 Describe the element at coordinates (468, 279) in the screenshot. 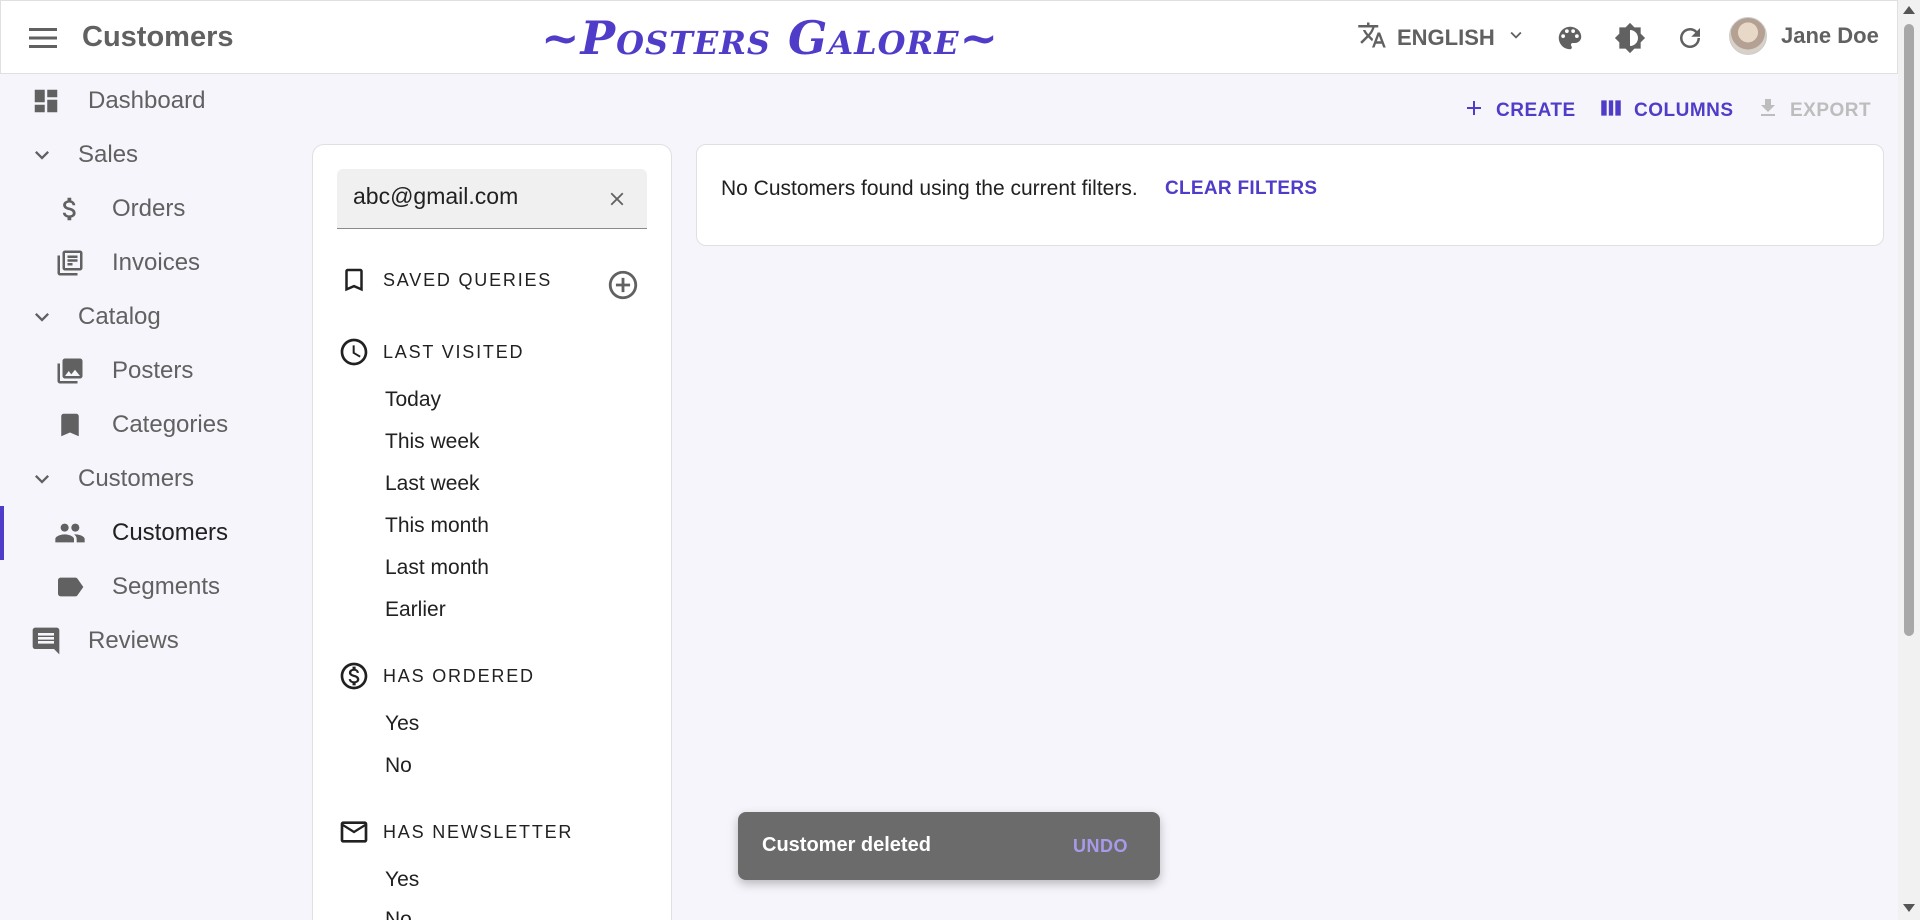

I see `saved-queries-label: SAVED QUERIES` at that location.